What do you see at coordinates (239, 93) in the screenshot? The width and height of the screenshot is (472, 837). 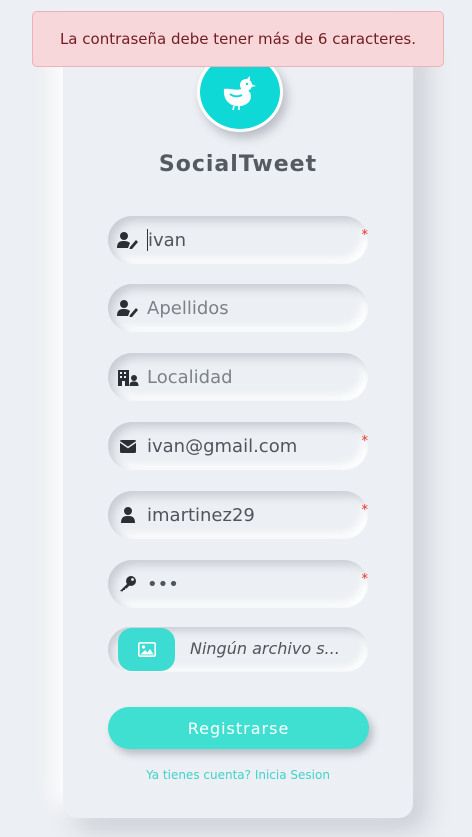 I see `bird-icon` at bounding box center [239, 93].